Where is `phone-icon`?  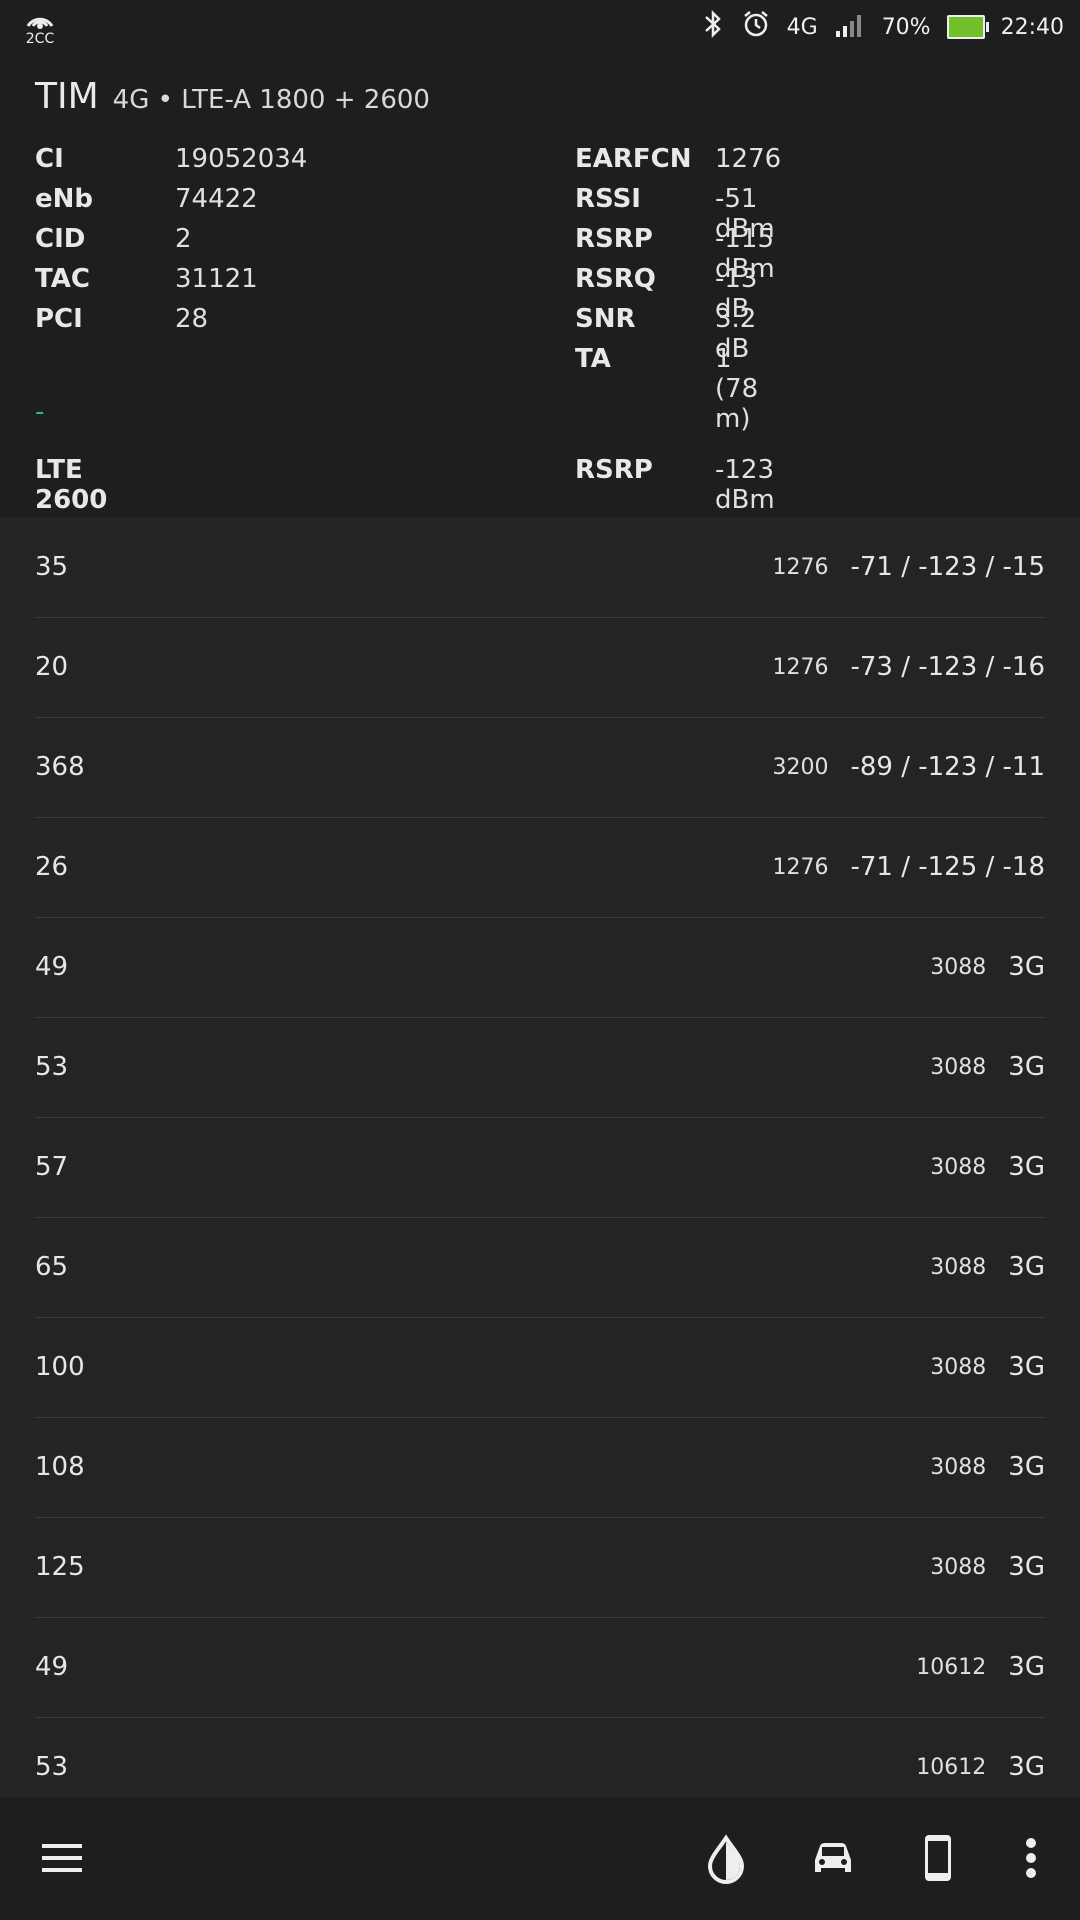
phone-icon is located at coordinates (938, 1858).